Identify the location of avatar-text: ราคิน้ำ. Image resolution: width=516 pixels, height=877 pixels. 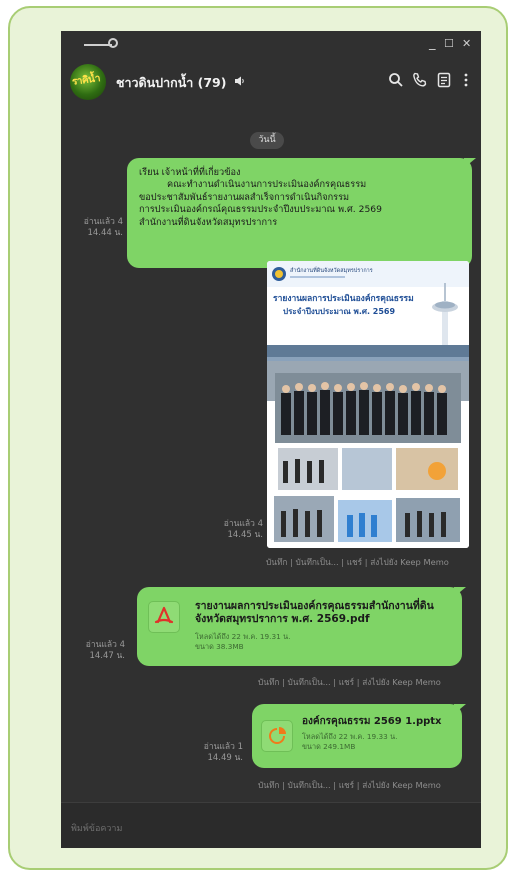
(86, 80).